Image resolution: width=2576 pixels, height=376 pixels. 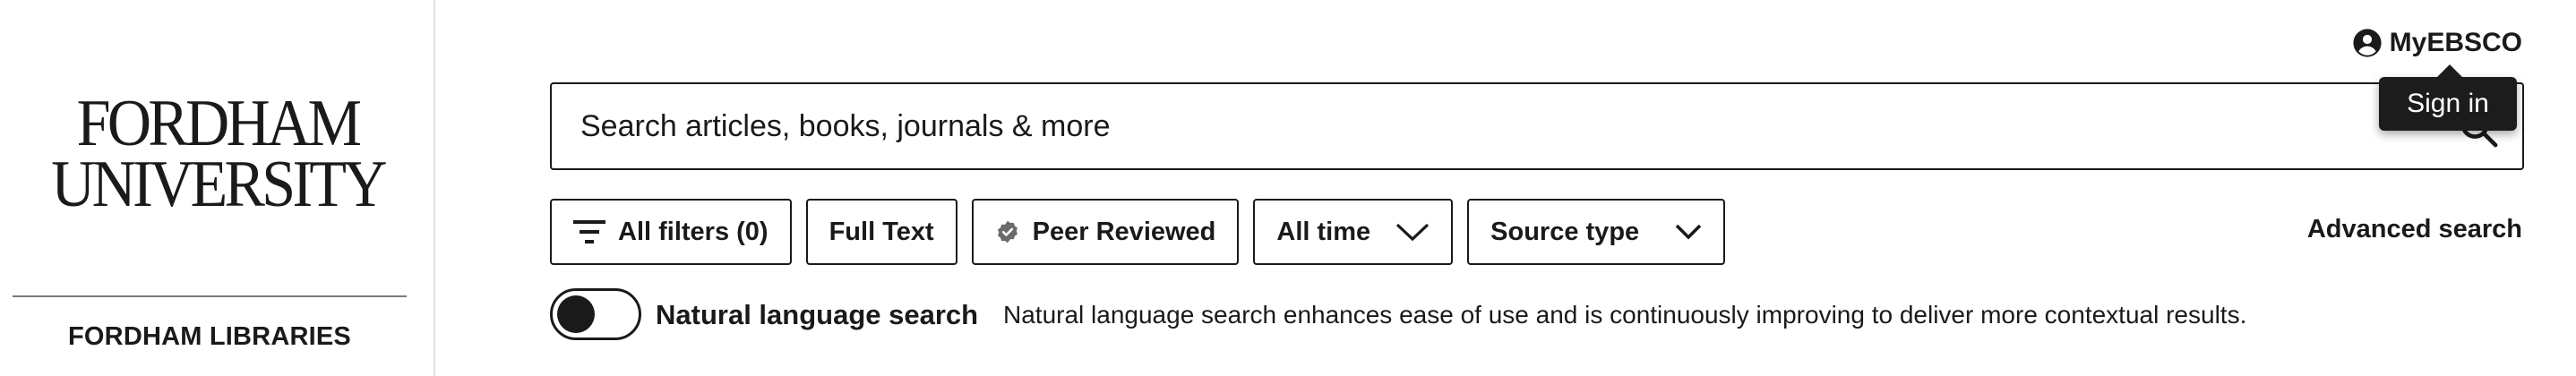 I want to click on sidebar-divider, so click(x=210, y=296).